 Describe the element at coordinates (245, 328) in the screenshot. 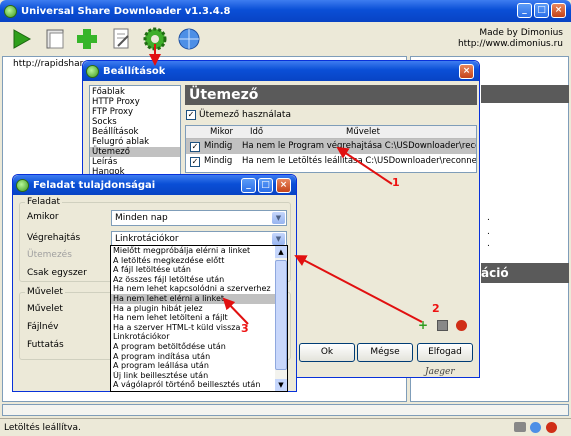

I see `annotation-label-3: 3` at that location.